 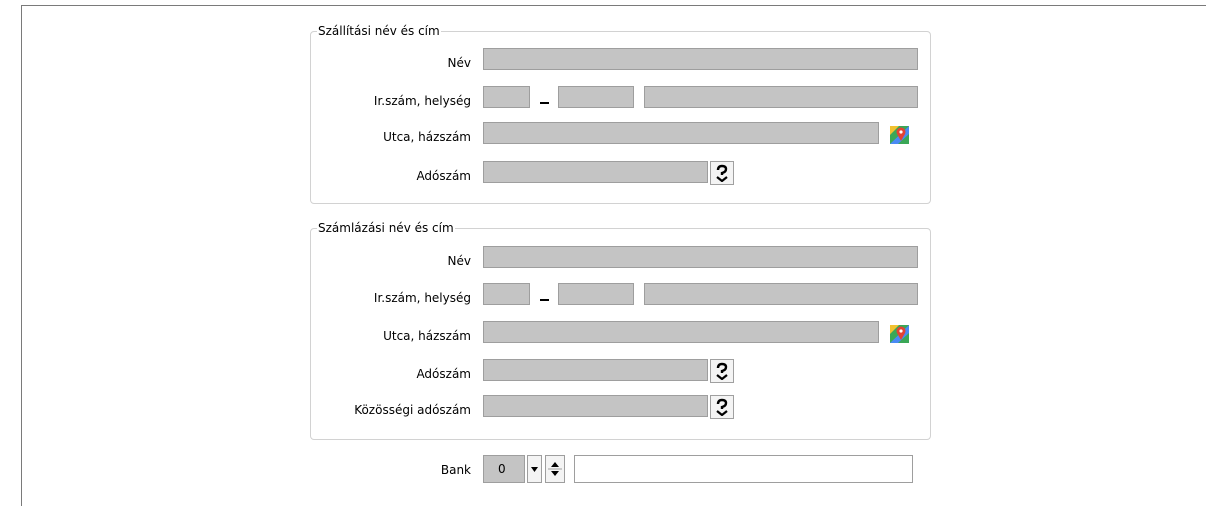 I want to click on shipping-zip-prefix-input, so click(x=506, y=97).